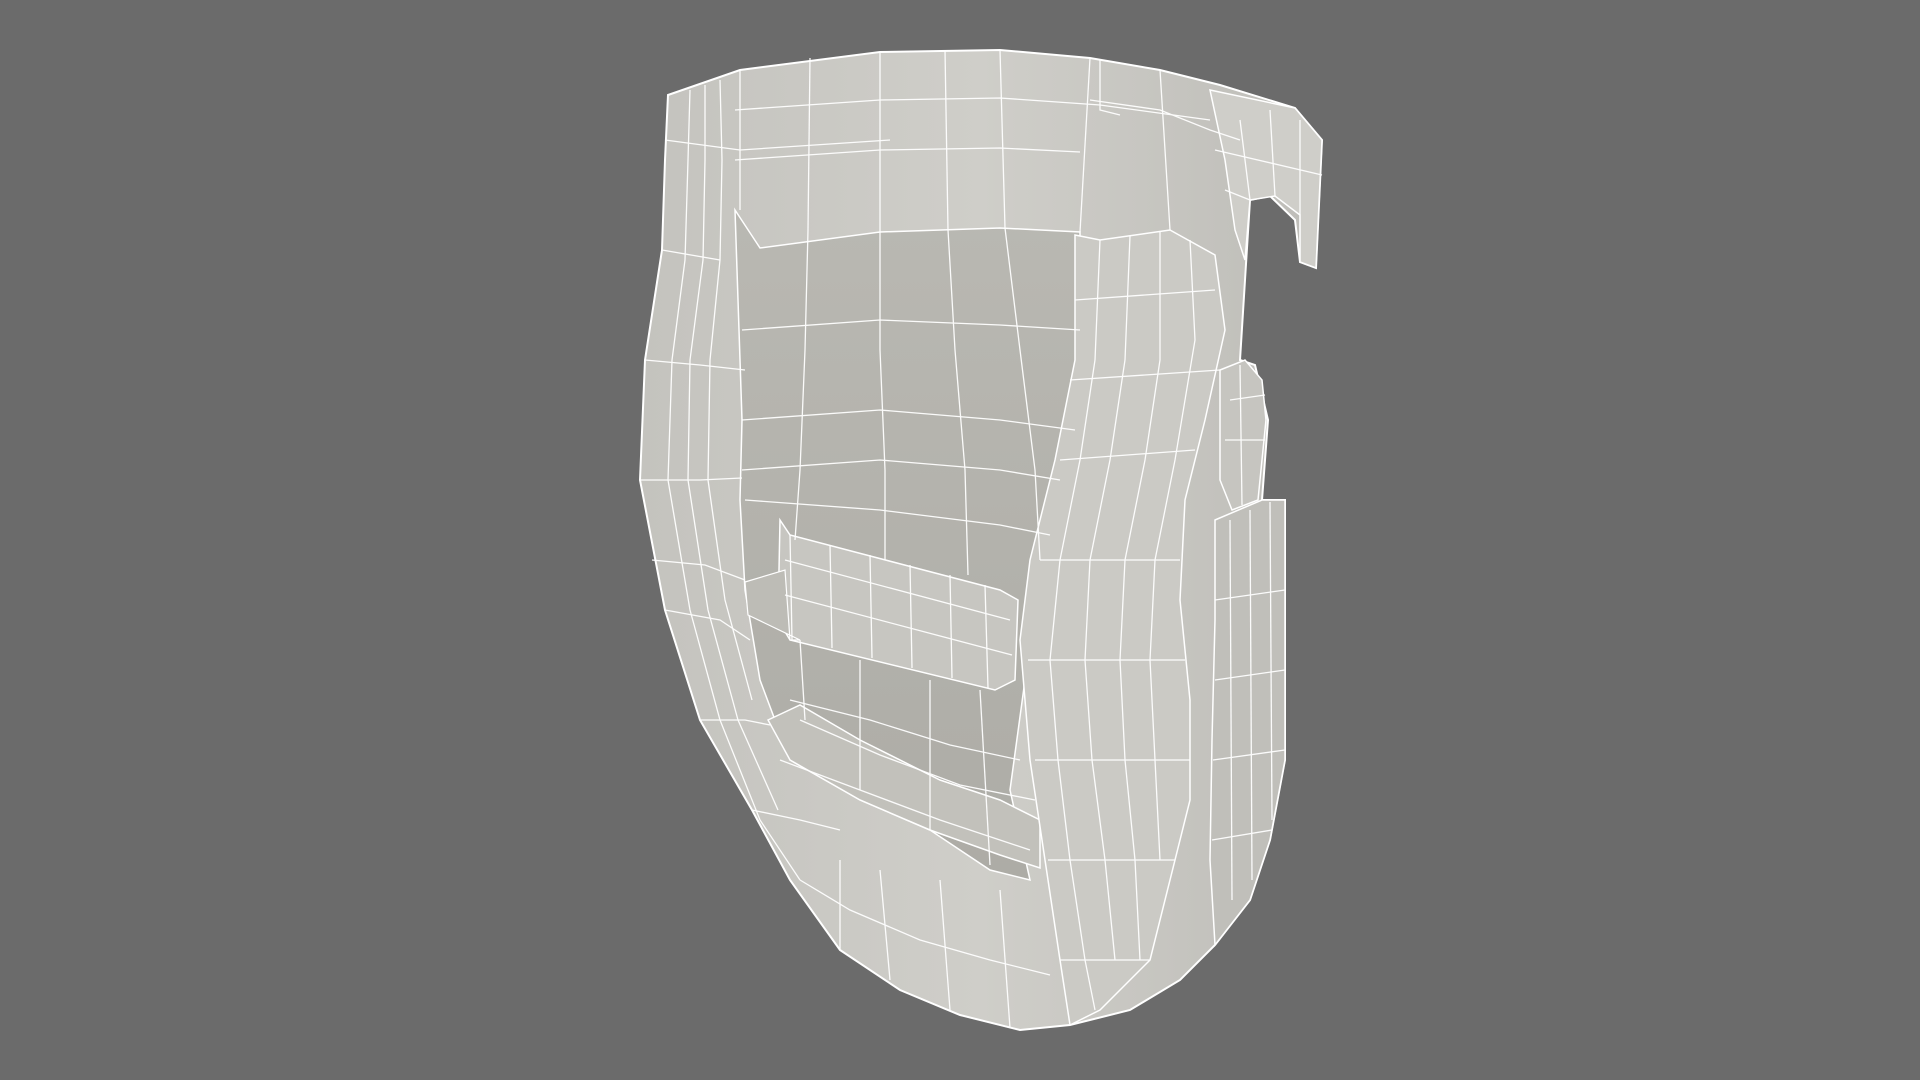 The width and height of the screenshot is (1920, 1080). What do you see at coordinates (1243, 435) in the screenshot?
I see `side-clip` at bounding box center [1243, 435].